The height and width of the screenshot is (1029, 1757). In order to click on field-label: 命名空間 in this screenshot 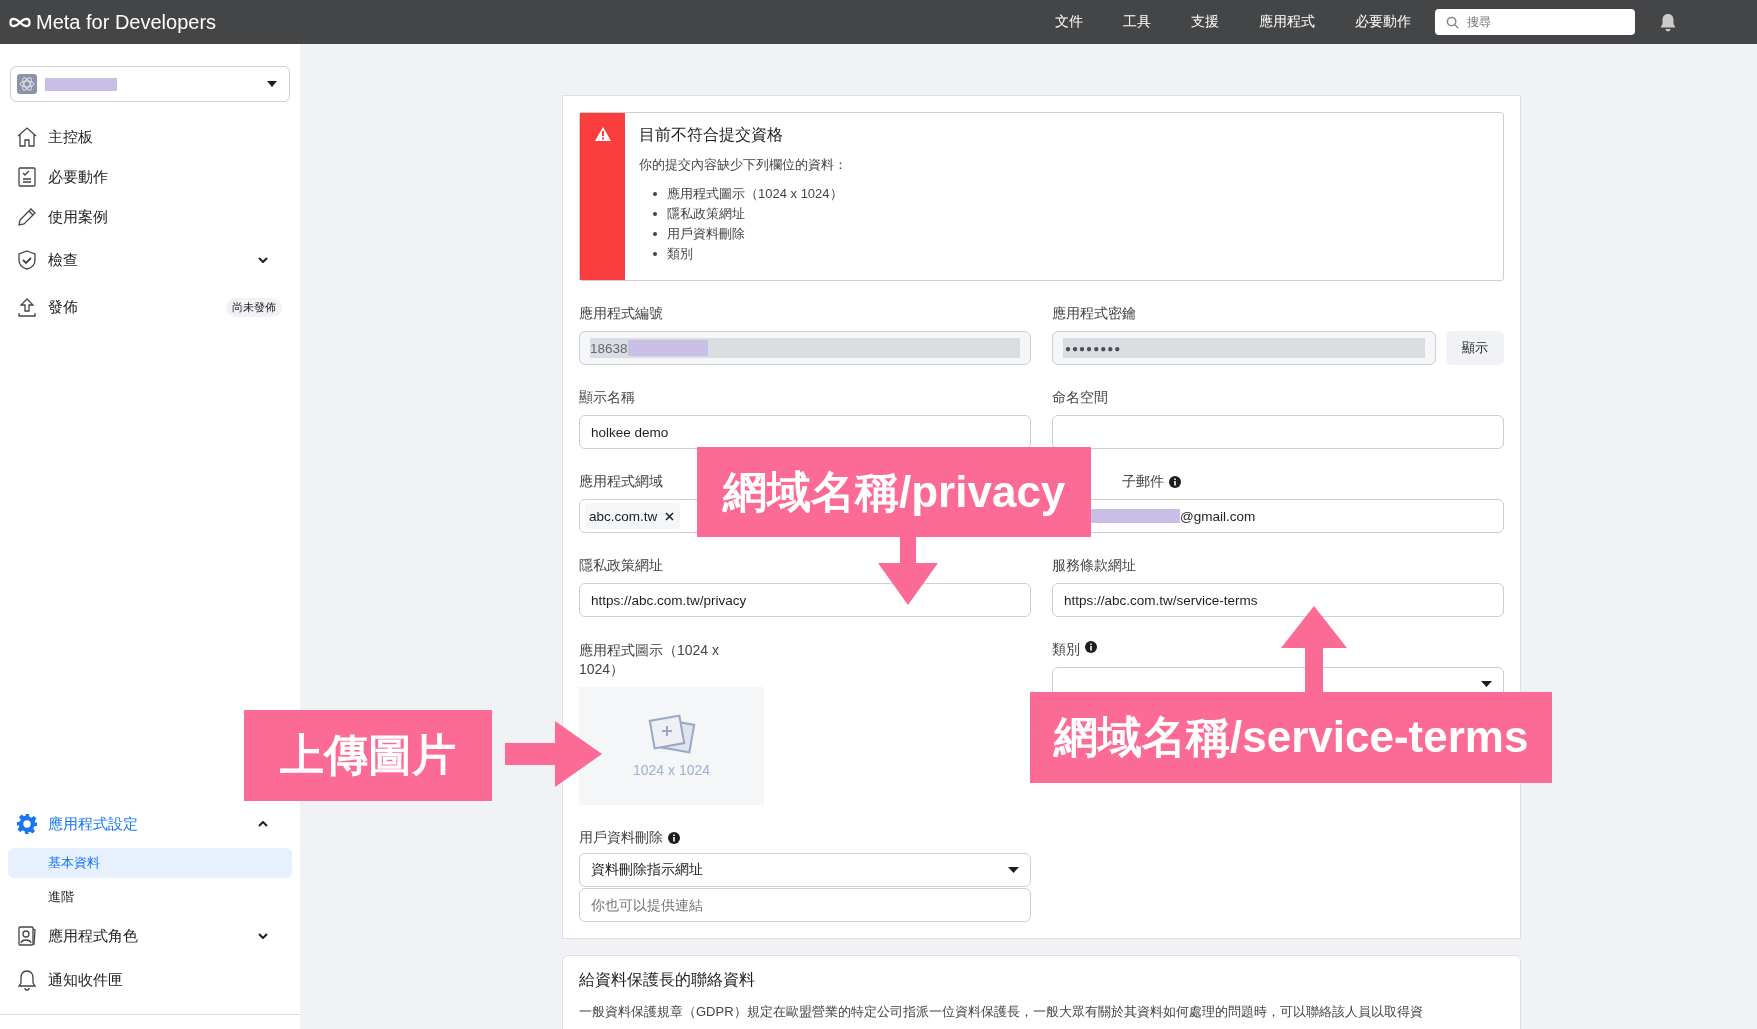, I will do `click(1080, 398)`.